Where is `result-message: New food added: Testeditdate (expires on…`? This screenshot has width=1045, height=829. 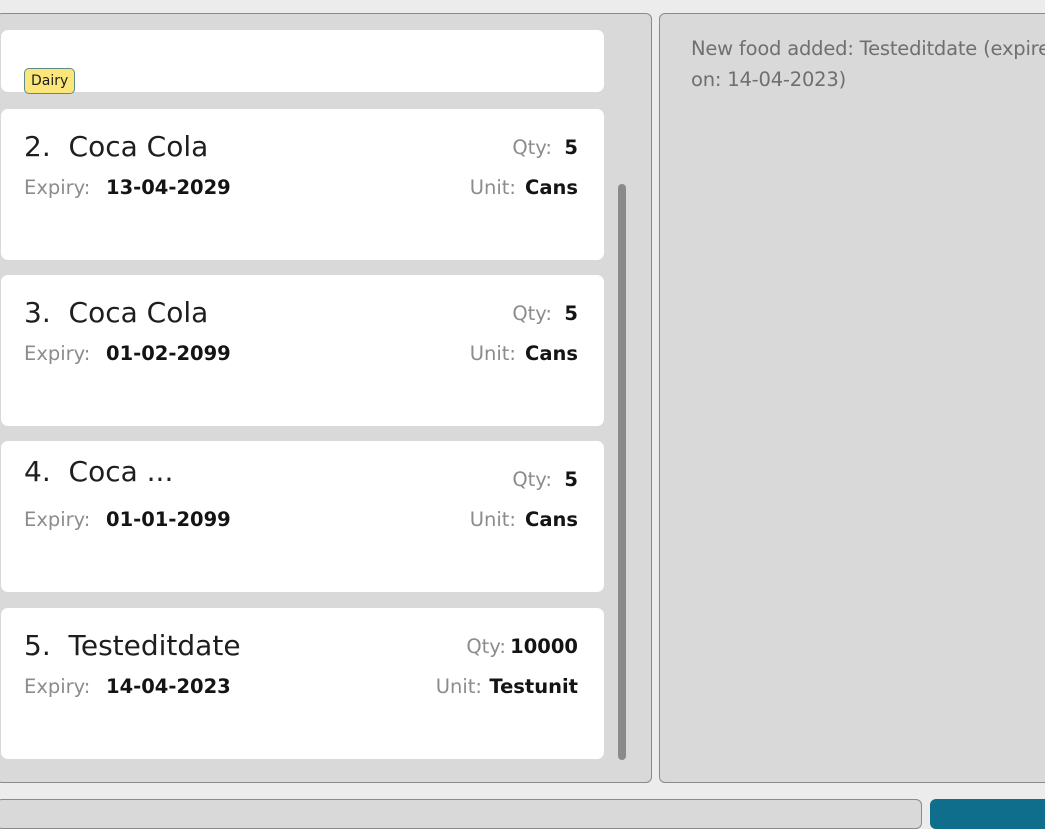 result-message: New food added: Testeditdate (expires on… is located at coordinates (868, 64).